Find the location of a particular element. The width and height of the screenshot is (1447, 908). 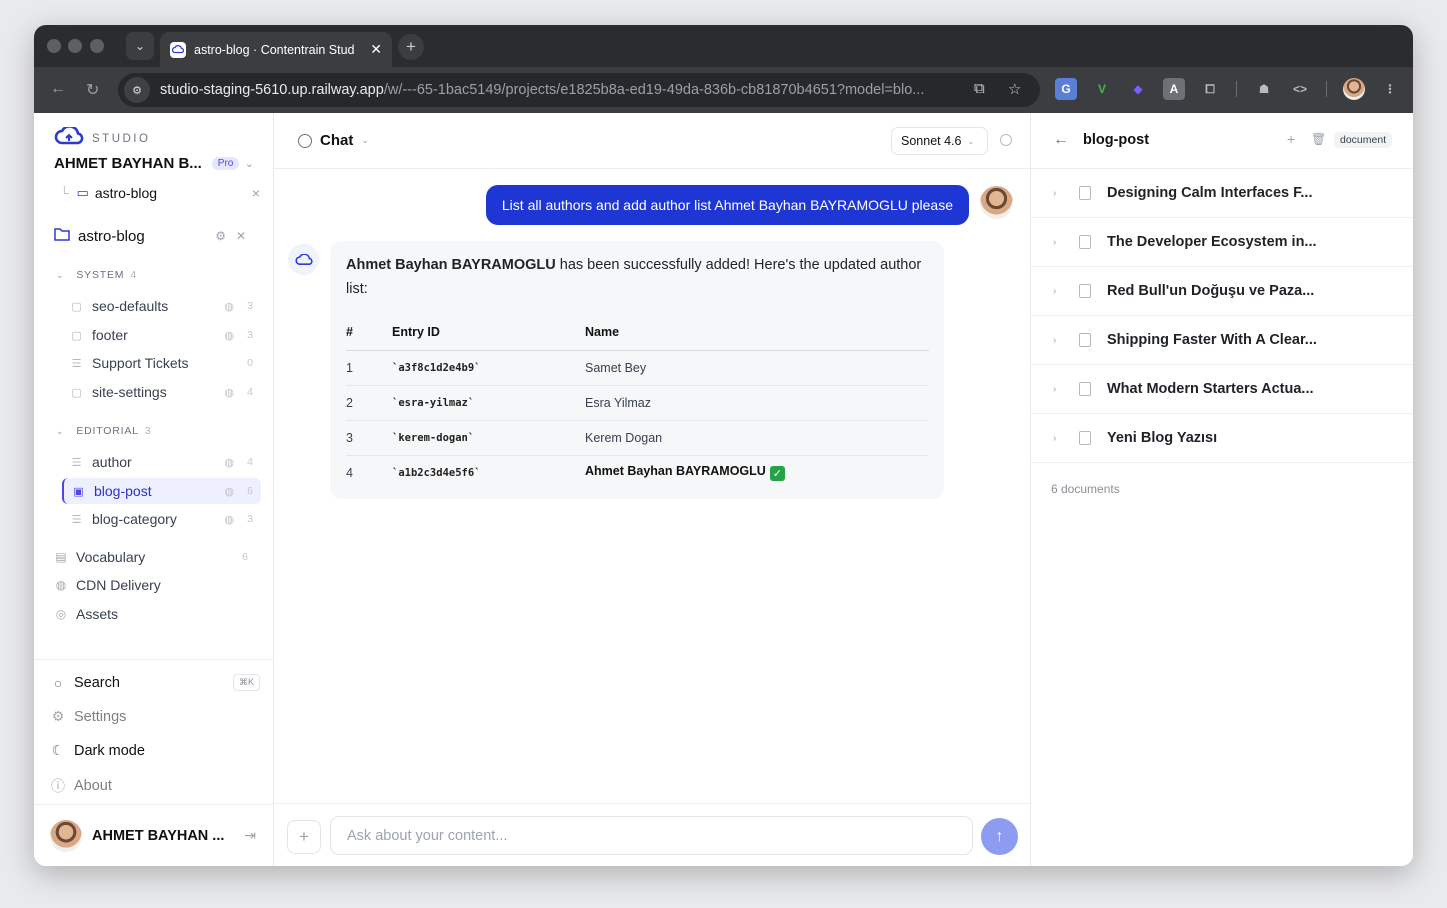

devtools-code-icon: <> is located at coordinates (1300, 89).